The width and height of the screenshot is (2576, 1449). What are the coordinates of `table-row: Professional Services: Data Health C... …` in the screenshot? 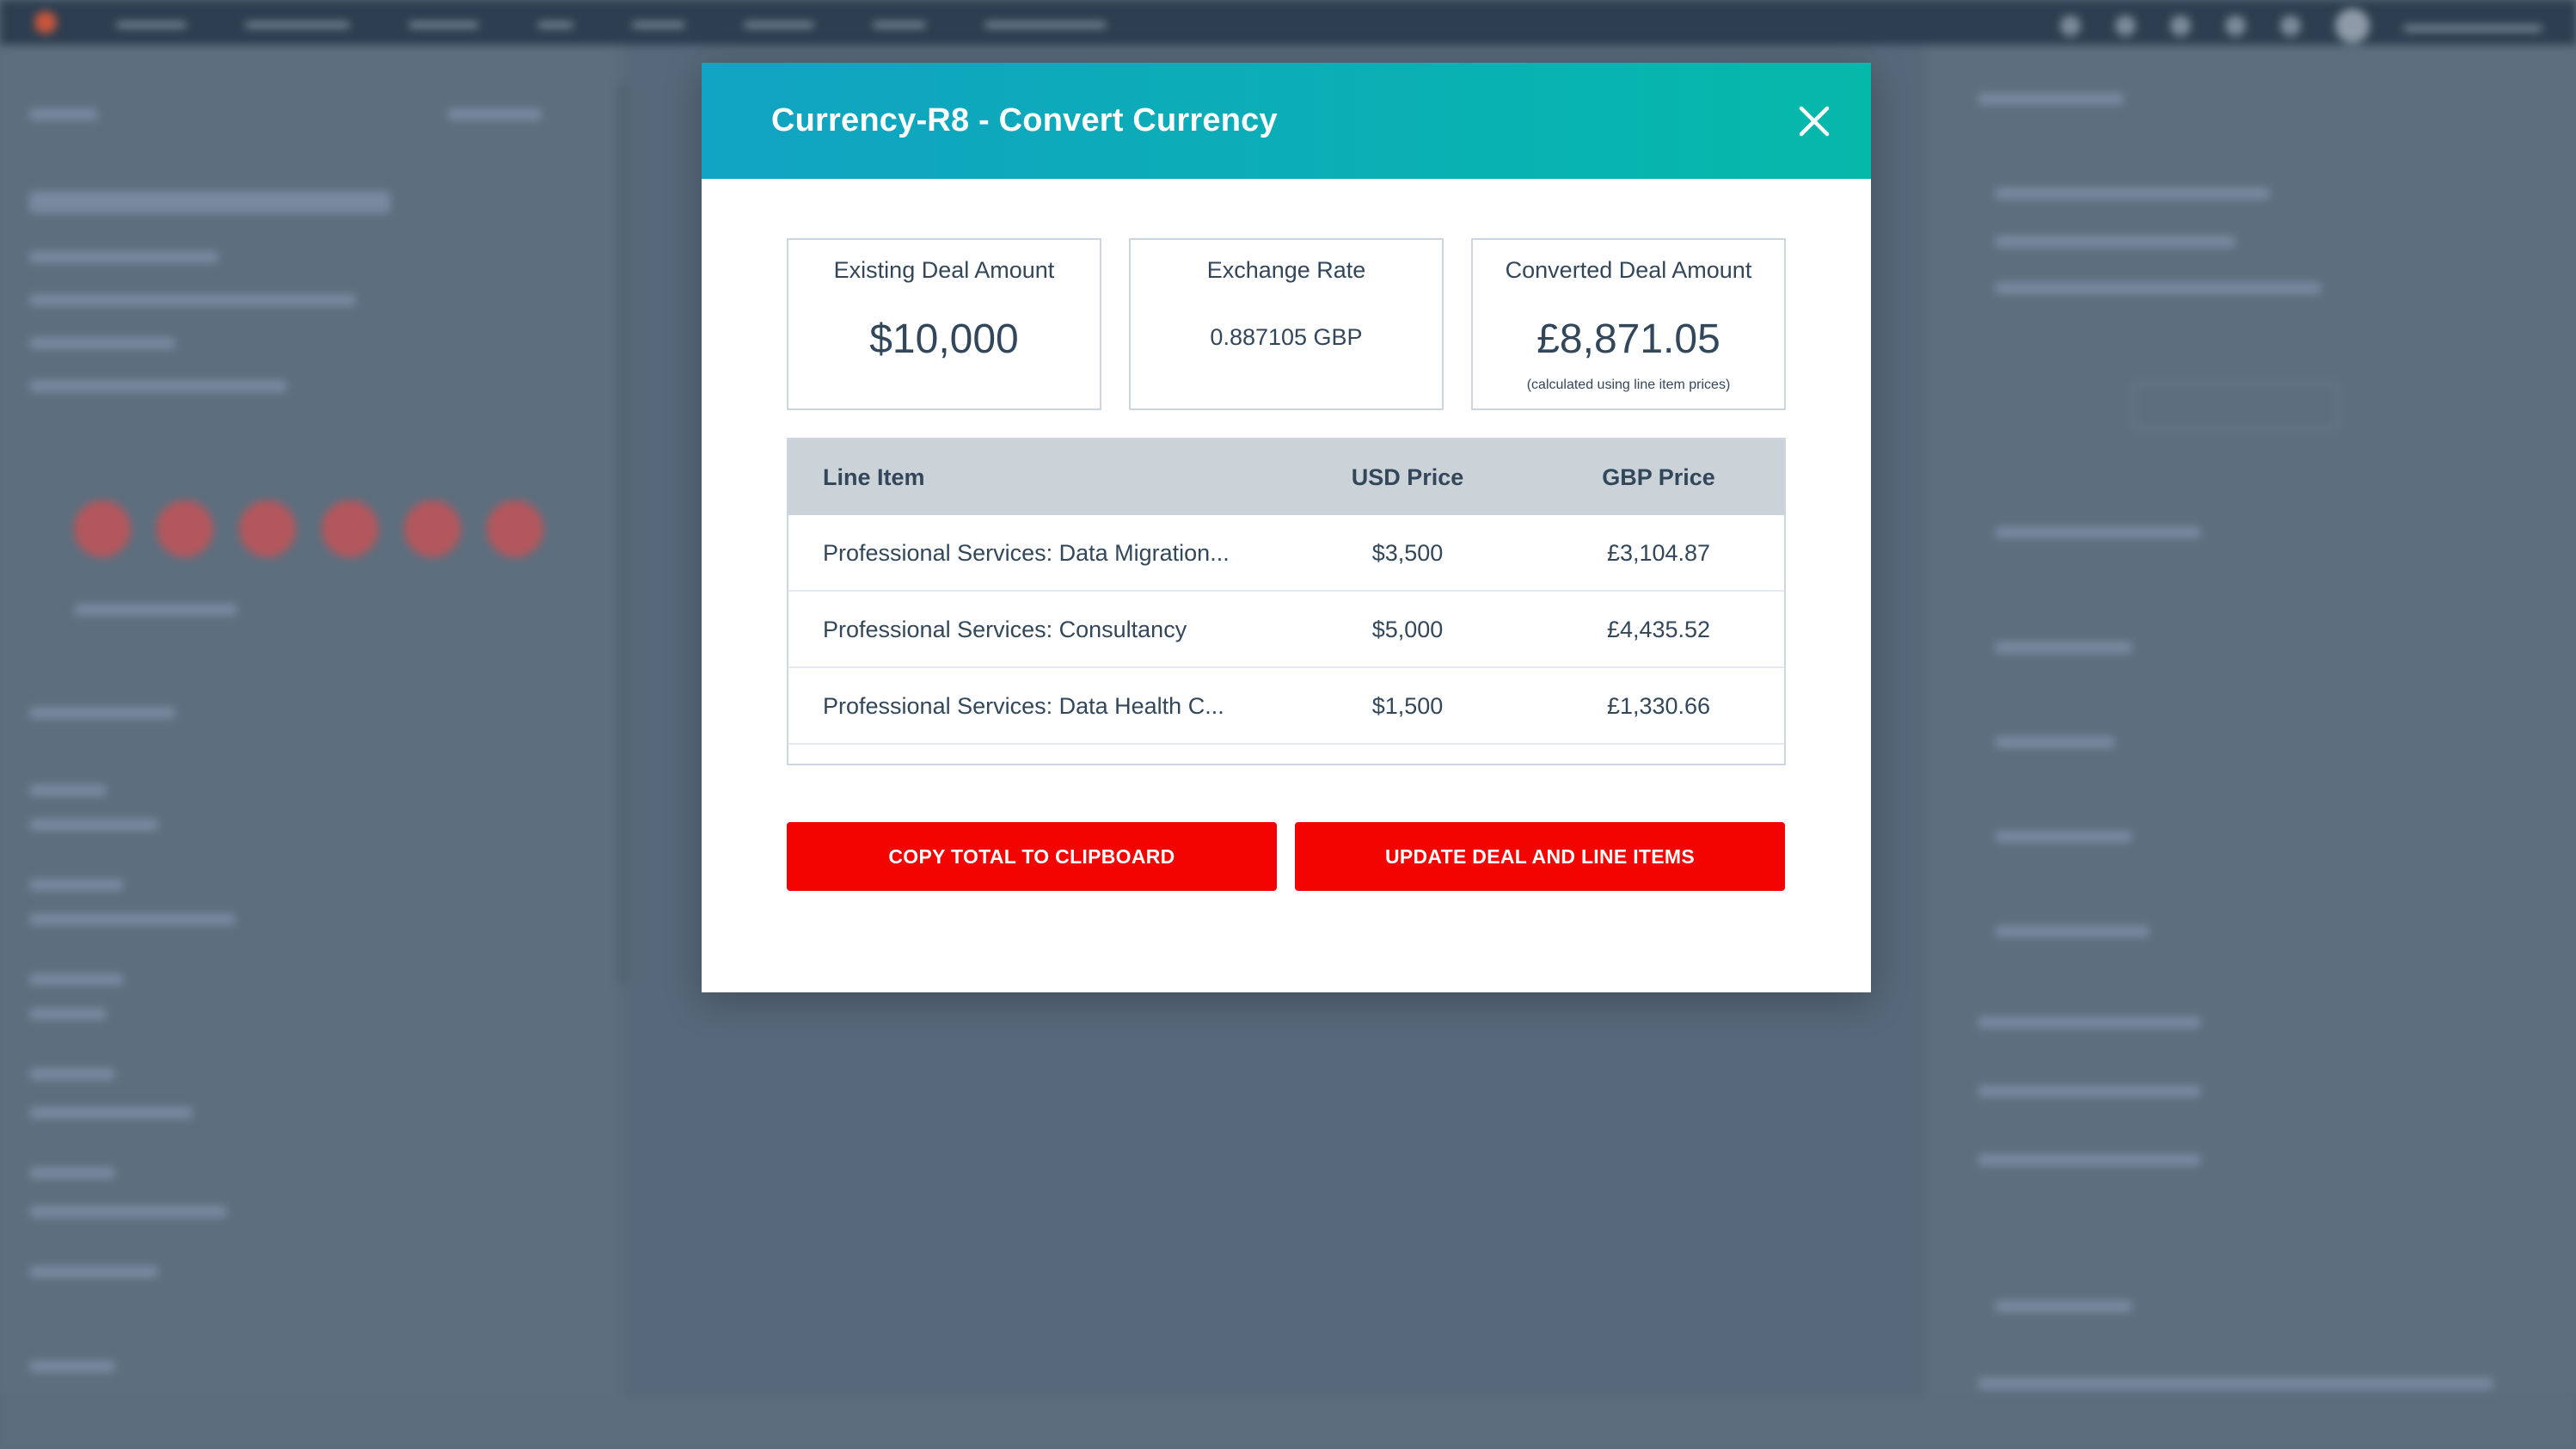 It's located at (1286, 706).